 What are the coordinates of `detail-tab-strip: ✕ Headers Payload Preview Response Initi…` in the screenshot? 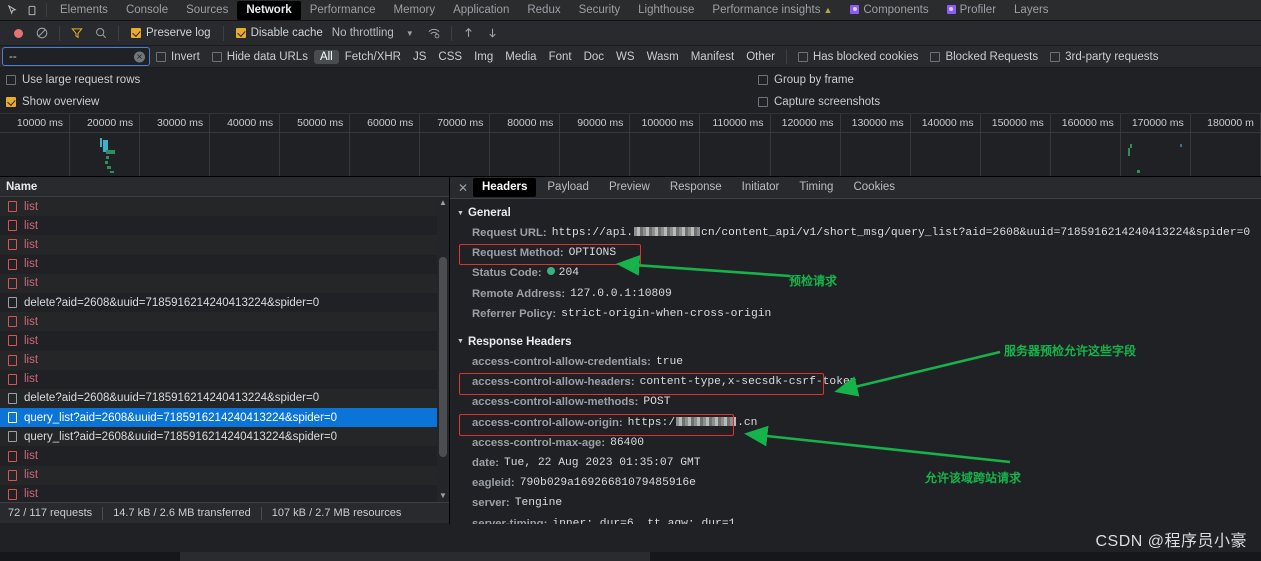 It's located at (855, 188).